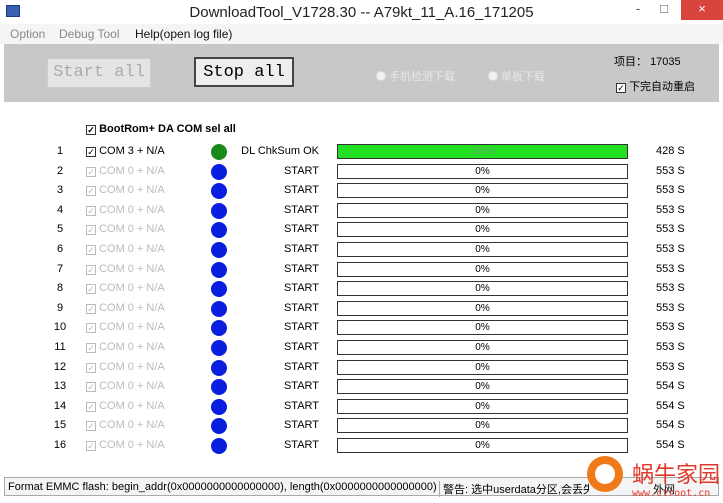 This screenshot has width=723, height=503. I want to click on port-row: 6 ✓ COM 0 + N/A START 0% 553 S, so click(361, 250).